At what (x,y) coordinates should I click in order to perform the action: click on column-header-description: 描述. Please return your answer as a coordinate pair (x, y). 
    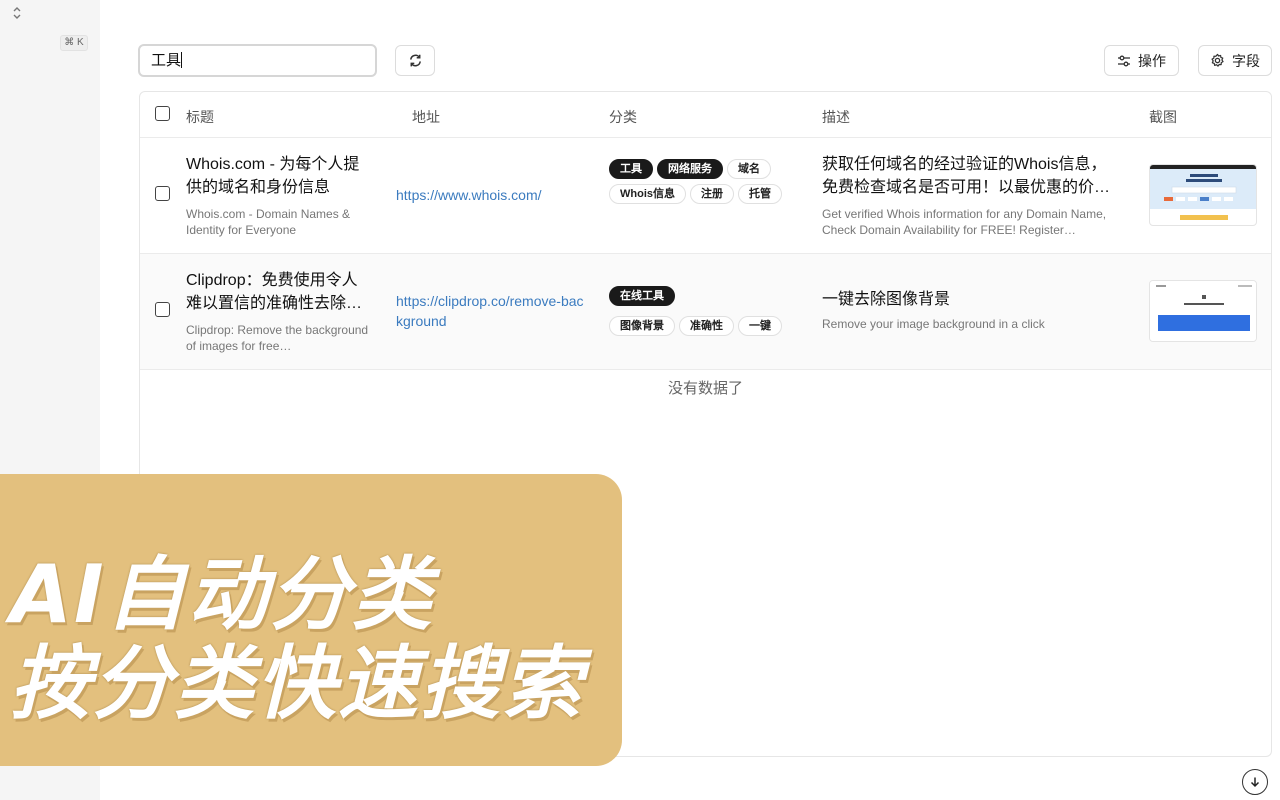
    Looking at the image, I should click on (836, 117).